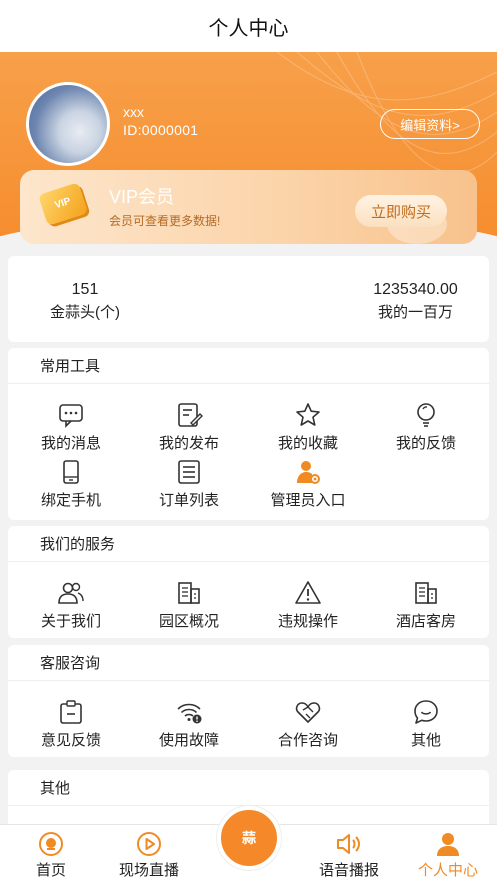 The width and height of the screenshot is (497, 883). I want to click on page-title: 个人中心, so click(248, 28).